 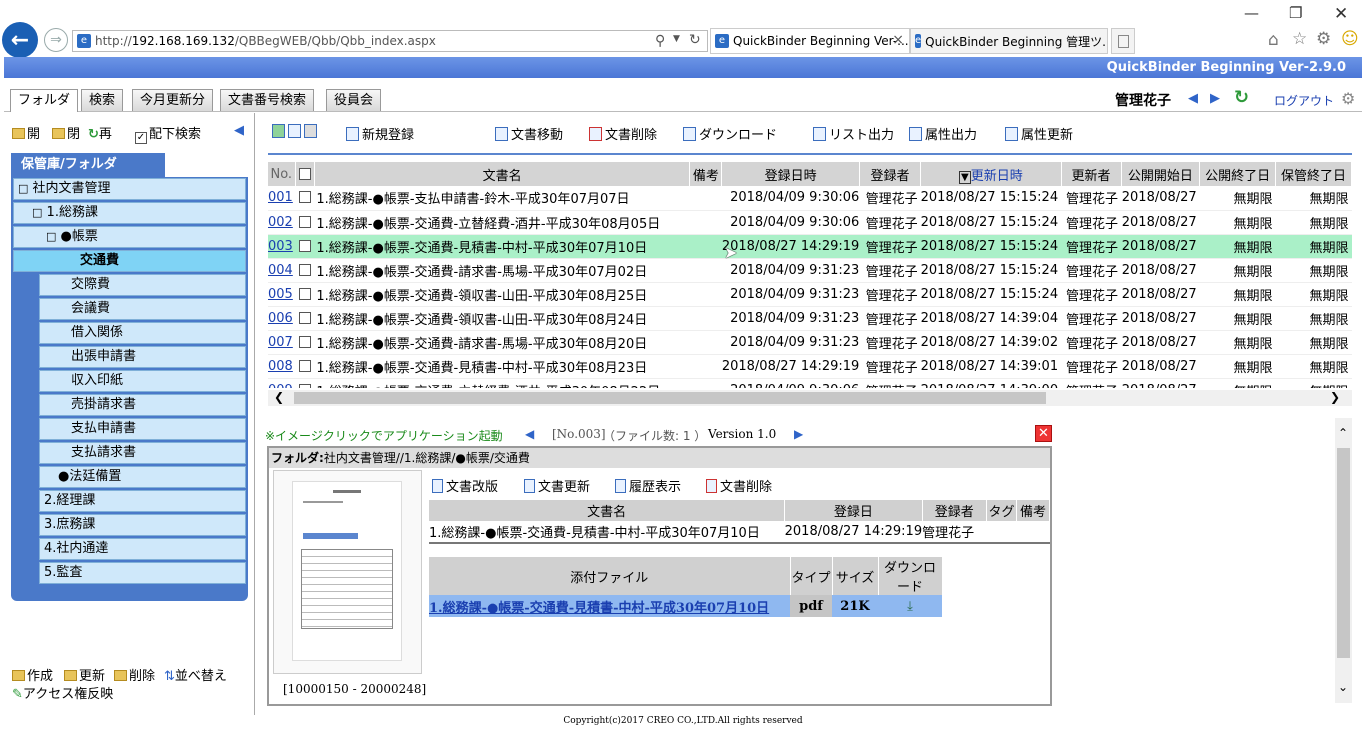 What do you see at coordinates (1313, 174) in the screenshot?
I see `col-keep-end: 保管終了日` at bounding box center [1313, 174].